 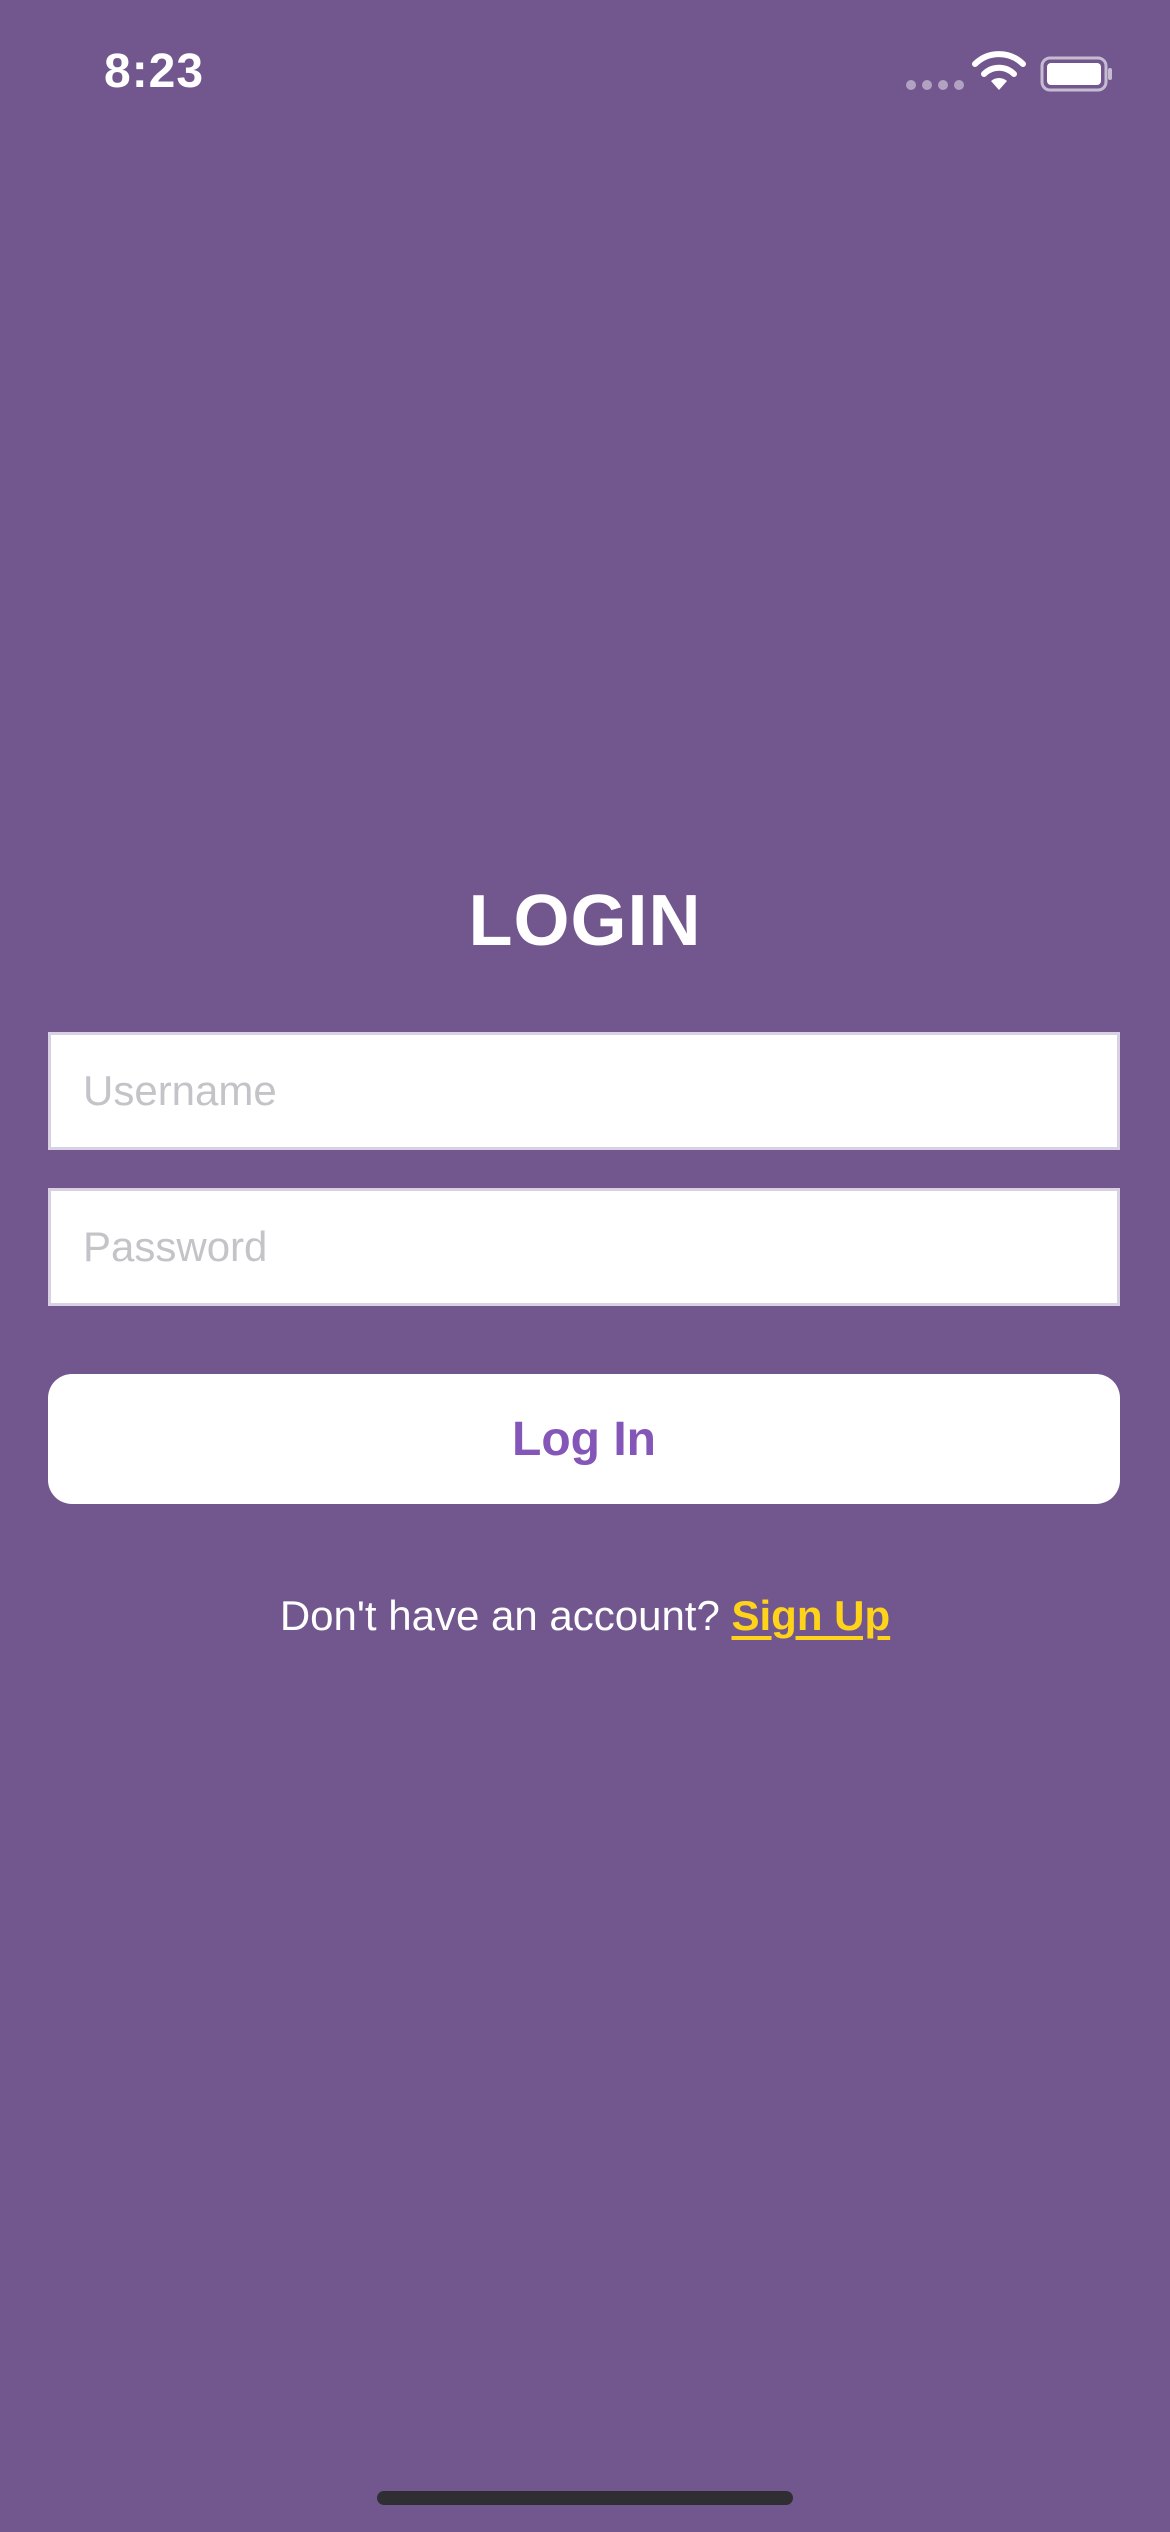 What do you see at coordinates (1076, 74) in the screenshot?
I see `battery-icon` at bounding box center [1076, 74].